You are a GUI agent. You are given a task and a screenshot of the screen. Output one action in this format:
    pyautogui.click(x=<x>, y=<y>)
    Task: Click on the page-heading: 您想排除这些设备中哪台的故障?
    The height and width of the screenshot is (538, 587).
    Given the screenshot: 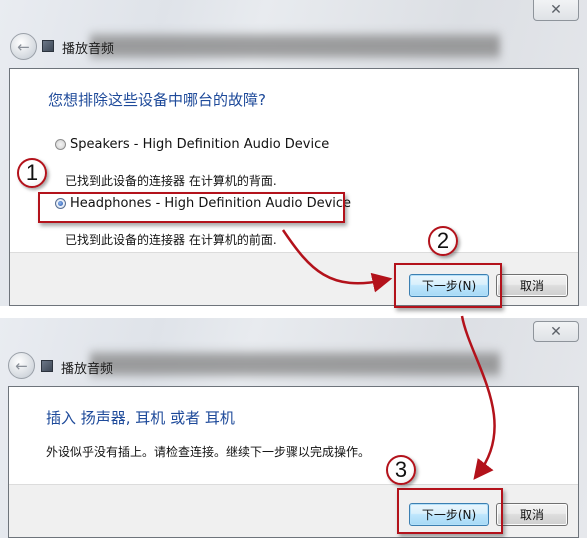 What is the action you would take?
    pyautogui.click(x=157, y=100)
    